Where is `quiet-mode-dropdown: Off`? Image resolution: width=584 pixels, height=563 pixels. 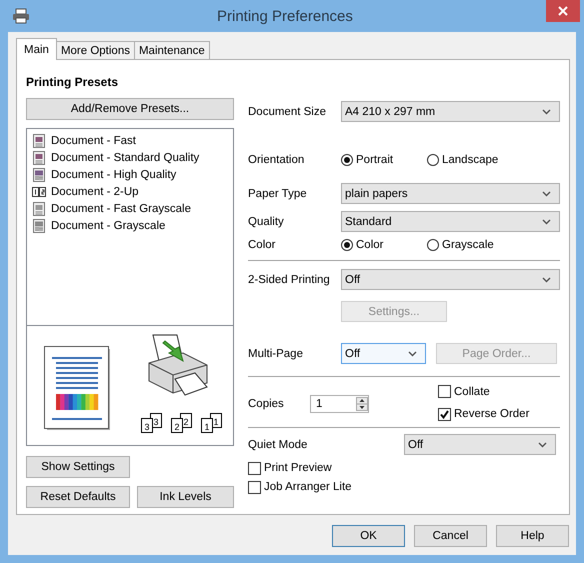
quiet-mode-dropdown: Off is located at coordinates (480, 444).